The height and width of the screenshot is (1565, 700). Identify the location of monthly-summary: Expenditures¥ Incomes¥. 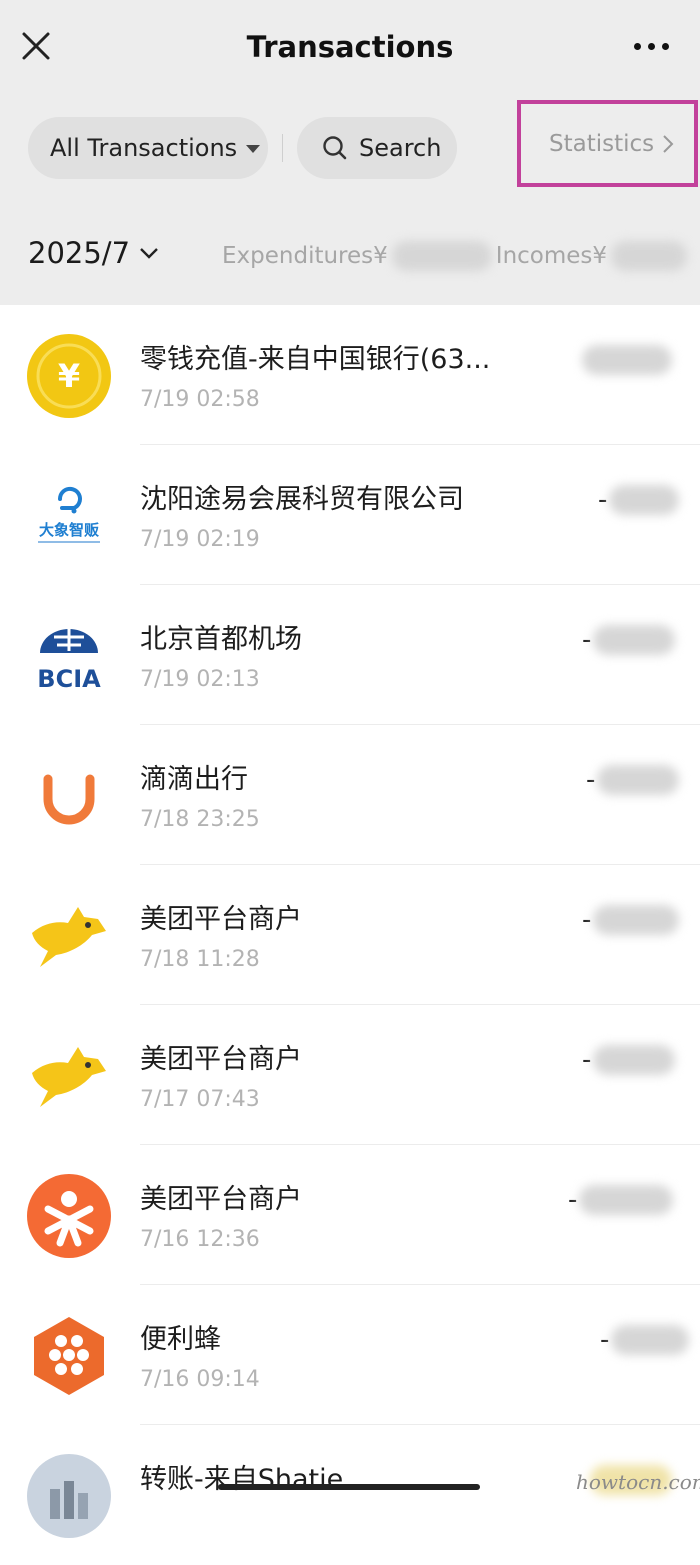
(455, 256).